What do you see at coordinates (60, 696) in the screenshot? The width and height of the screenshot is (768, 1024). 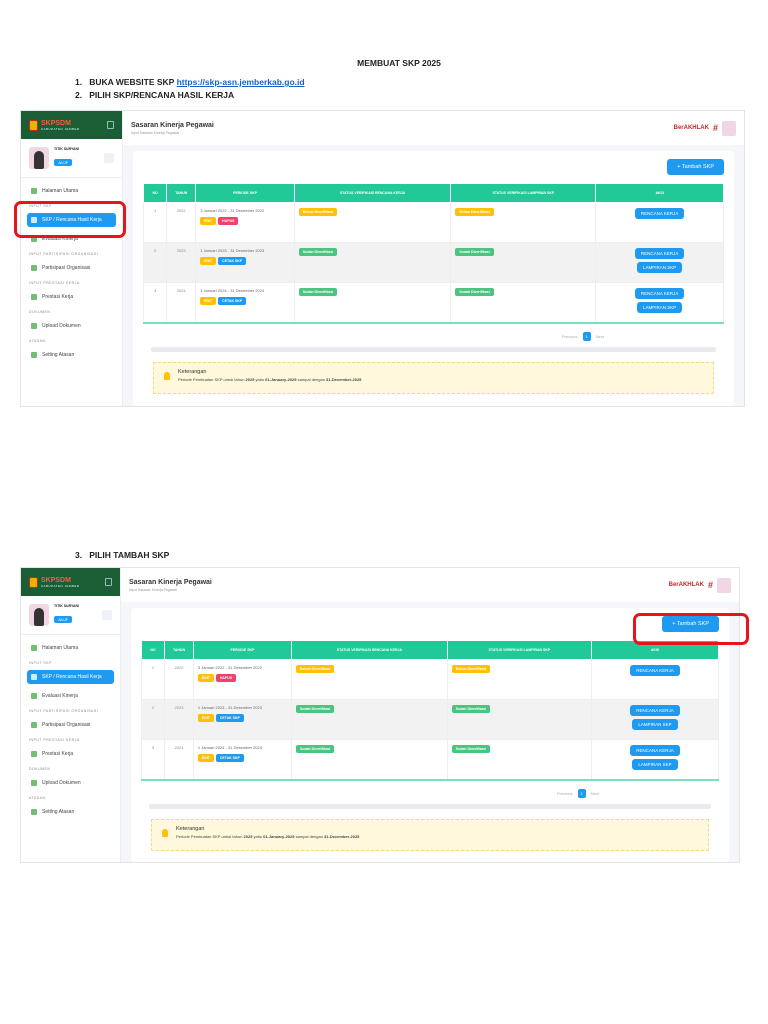 I see `sidebar-item-label: Evaluasi Kinerja` at bounding box center [60, 696].